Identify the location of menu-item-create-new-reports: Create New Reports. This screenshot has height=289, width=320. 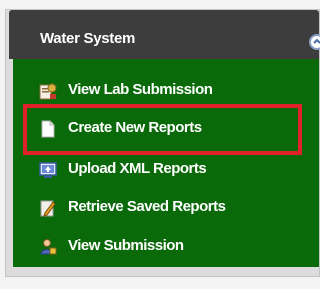
(153, 129).